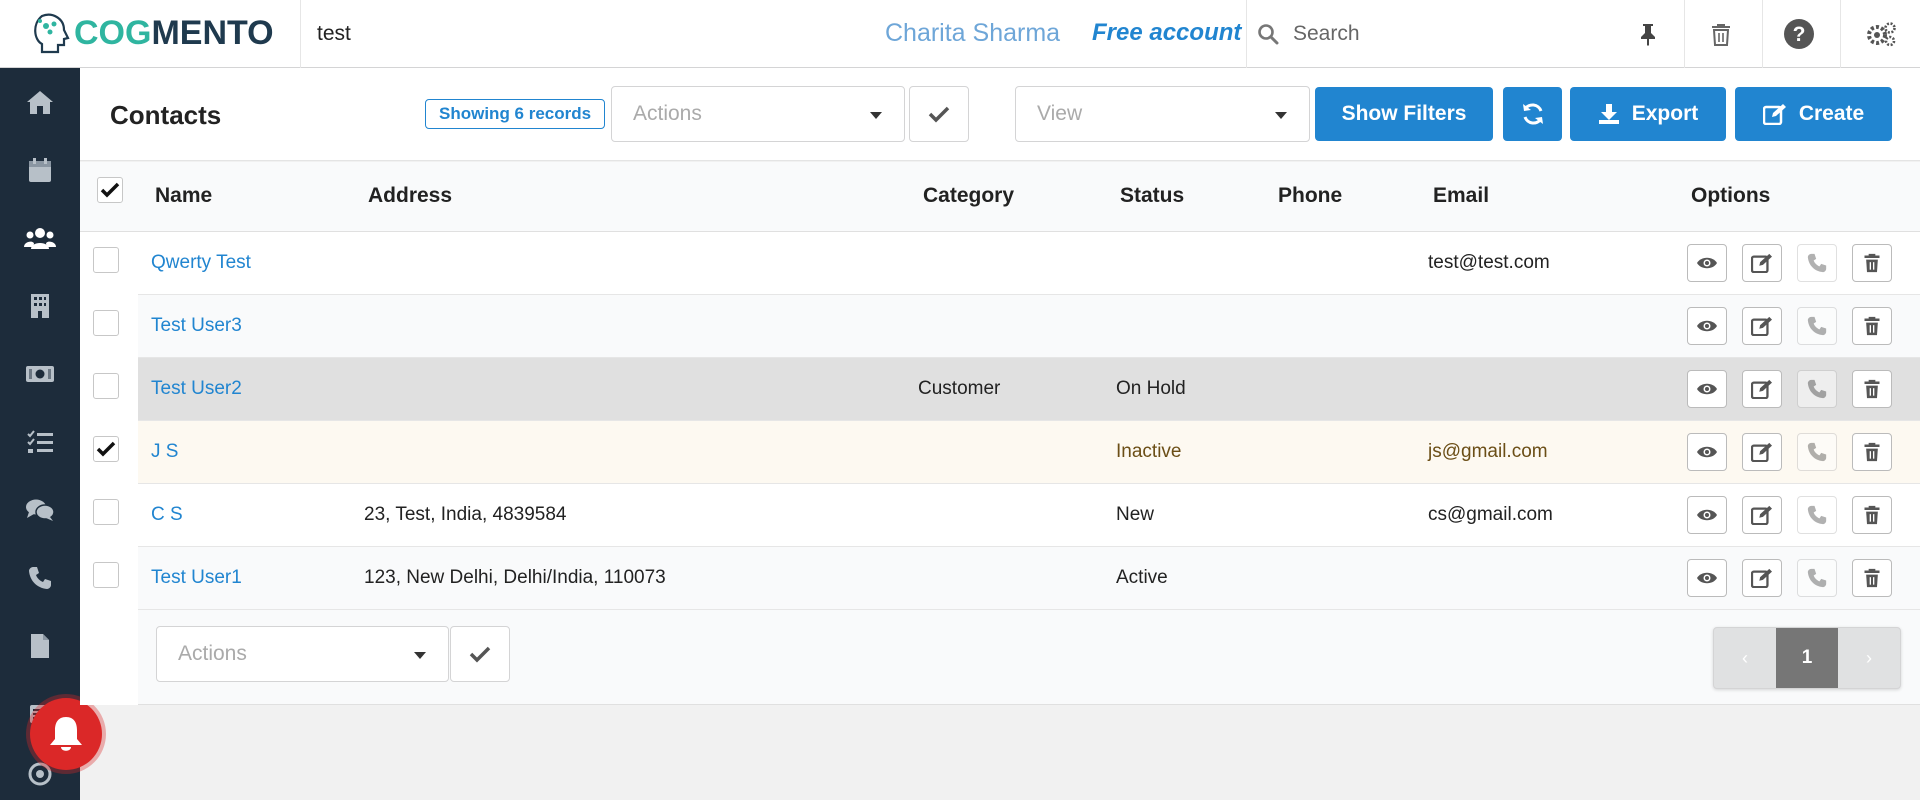 The image size is (1920, 800). I want to click on pagination-prev-button: ‹, so click(1745, 658).